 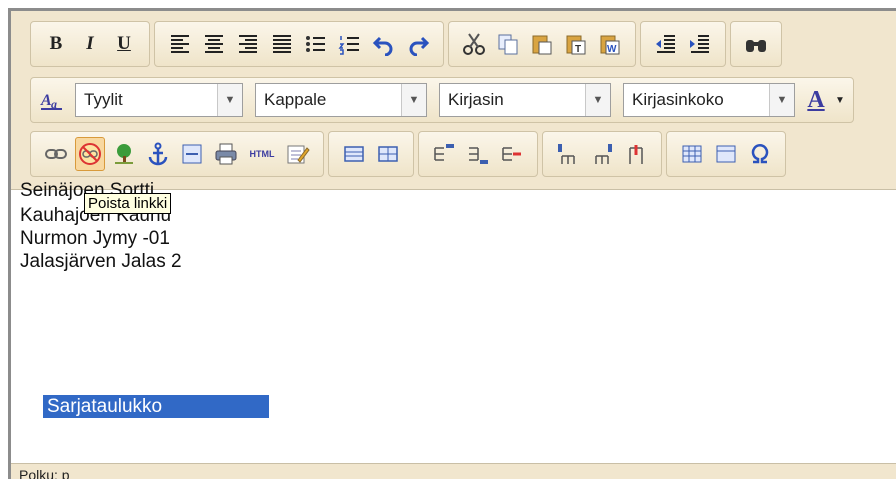 I want to click on col-before-icon, so click(x=566, y=154).